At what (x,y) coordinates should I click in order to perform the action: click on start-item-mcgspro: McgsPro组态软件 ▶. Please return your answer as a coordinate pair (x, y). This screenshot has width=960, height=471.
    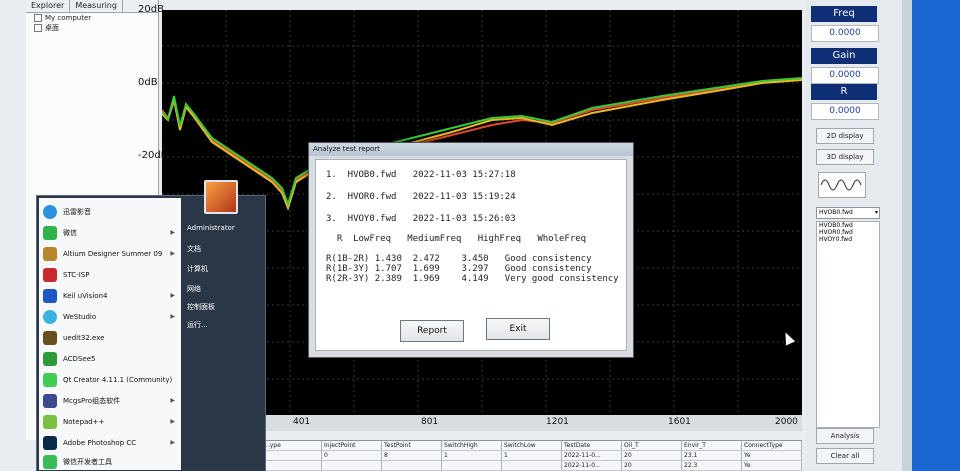
    Looking at the image, I should click on (111, 400).